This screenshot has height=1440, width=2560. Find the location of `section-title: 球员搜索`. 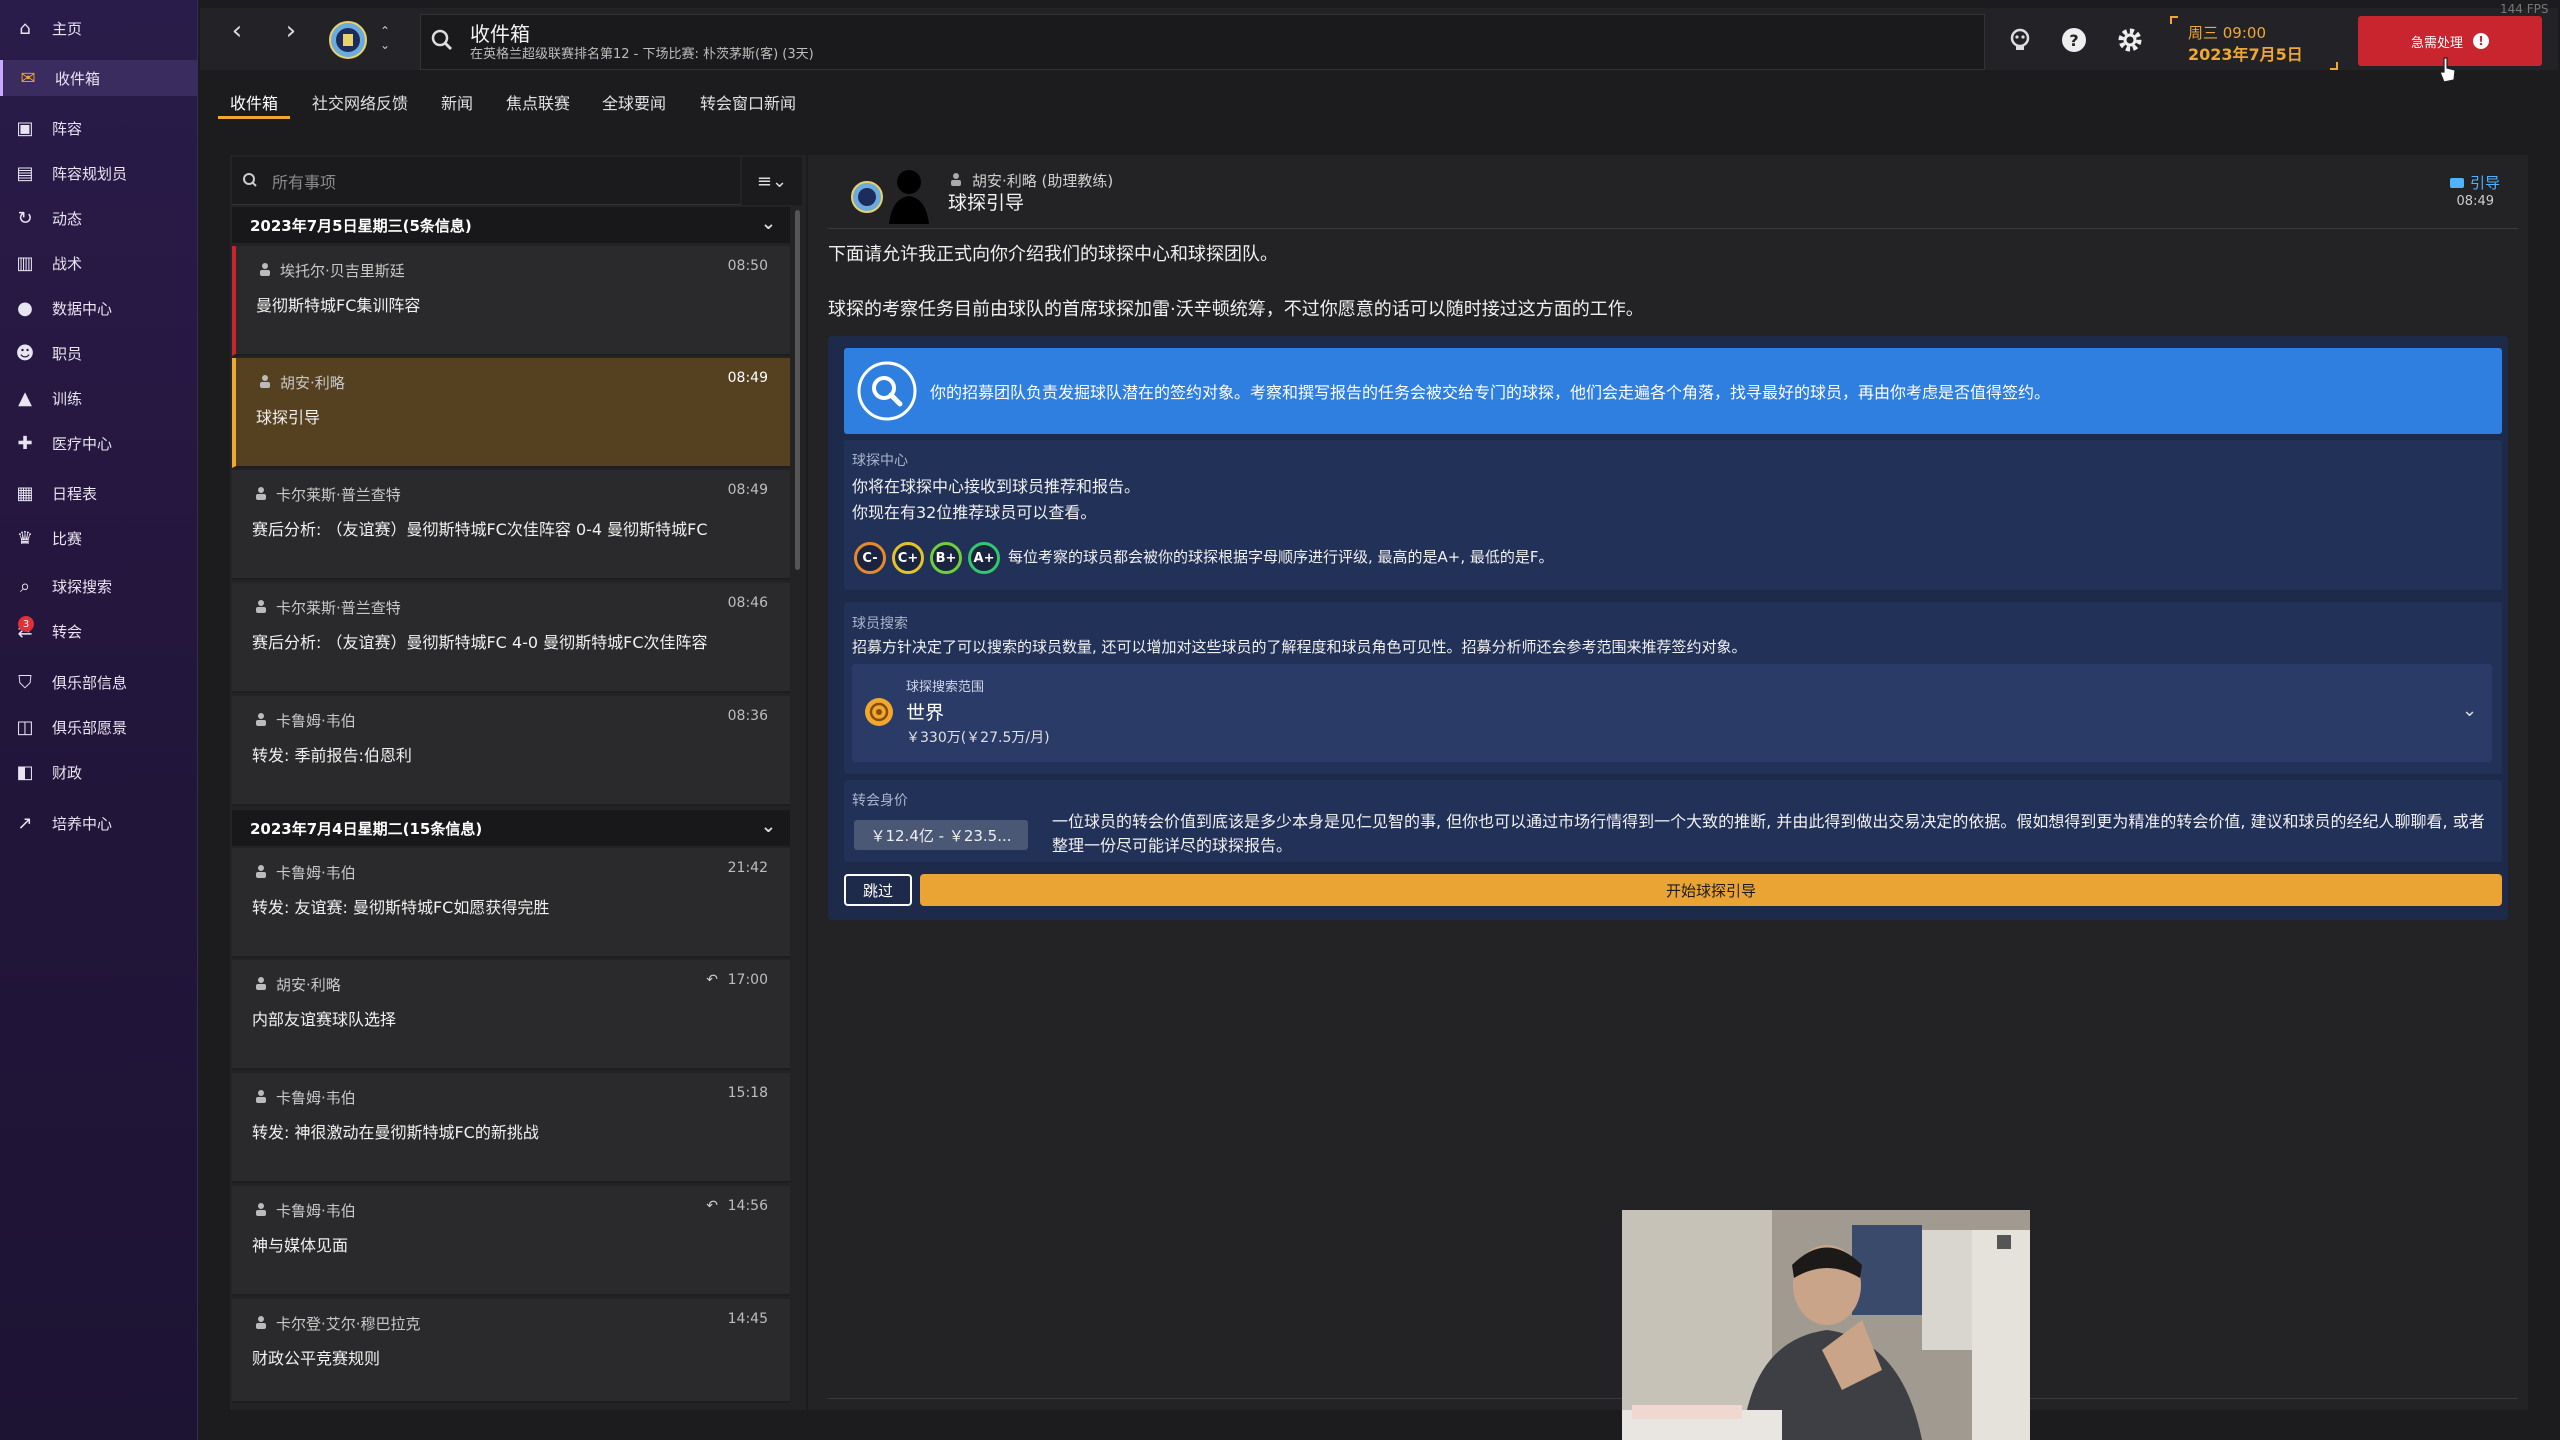

section-title: 球员搜索 is located at coordinates (880, 624).